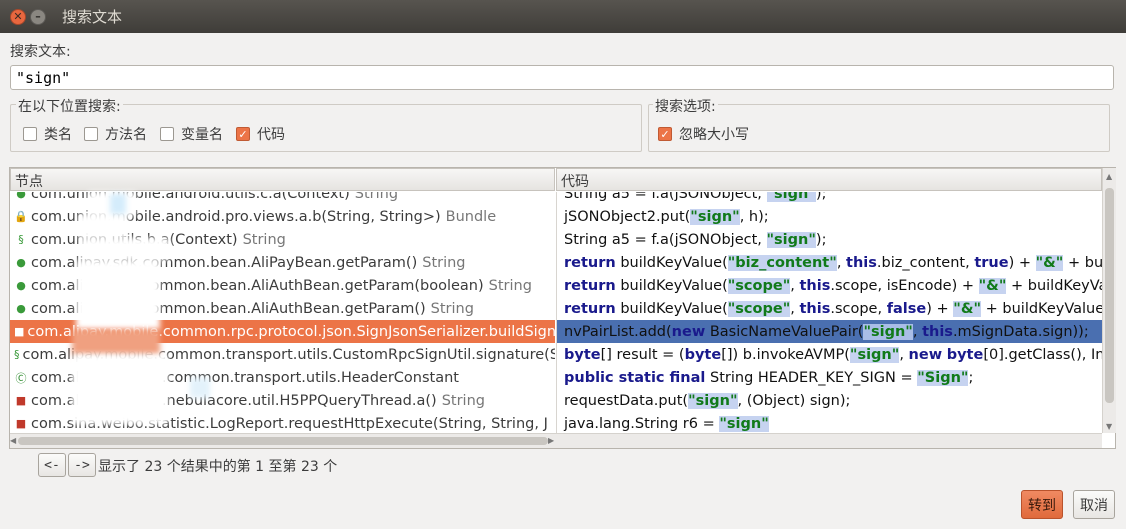 The image size is (1126, 529). Describe the element at coordinates (551, 440) in the screenshot. I see `scroll-right-icon: ▶` at that location.